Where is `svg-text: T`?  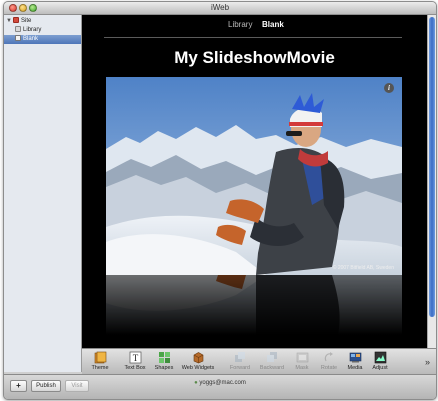
svg-text: T is located at coordinates (135, 358).